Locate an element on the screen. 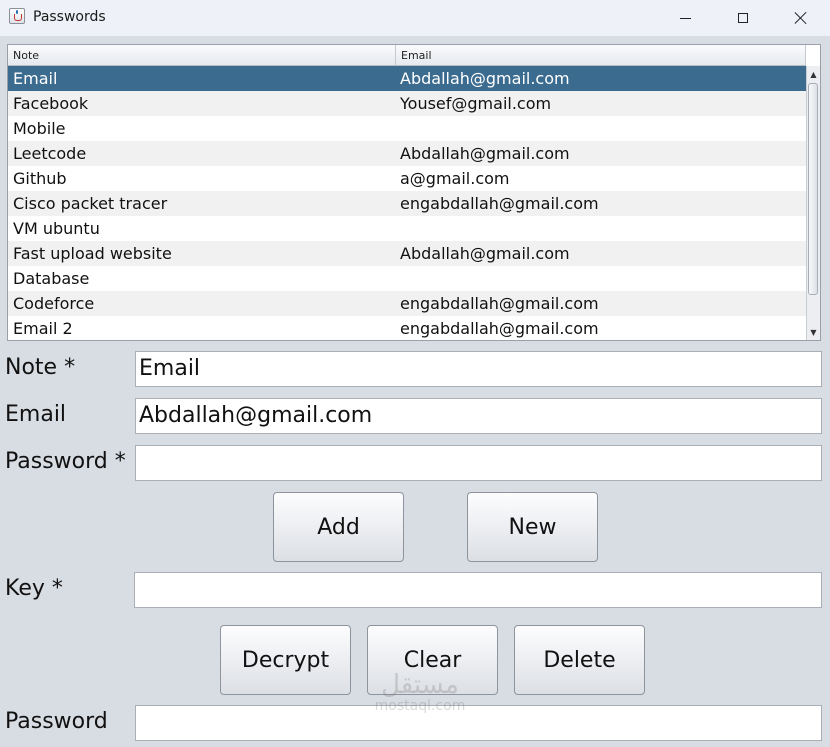 This screenshot has height=747, width=830. cell-email: a@gmail.com is located at coordinates (455, 178).